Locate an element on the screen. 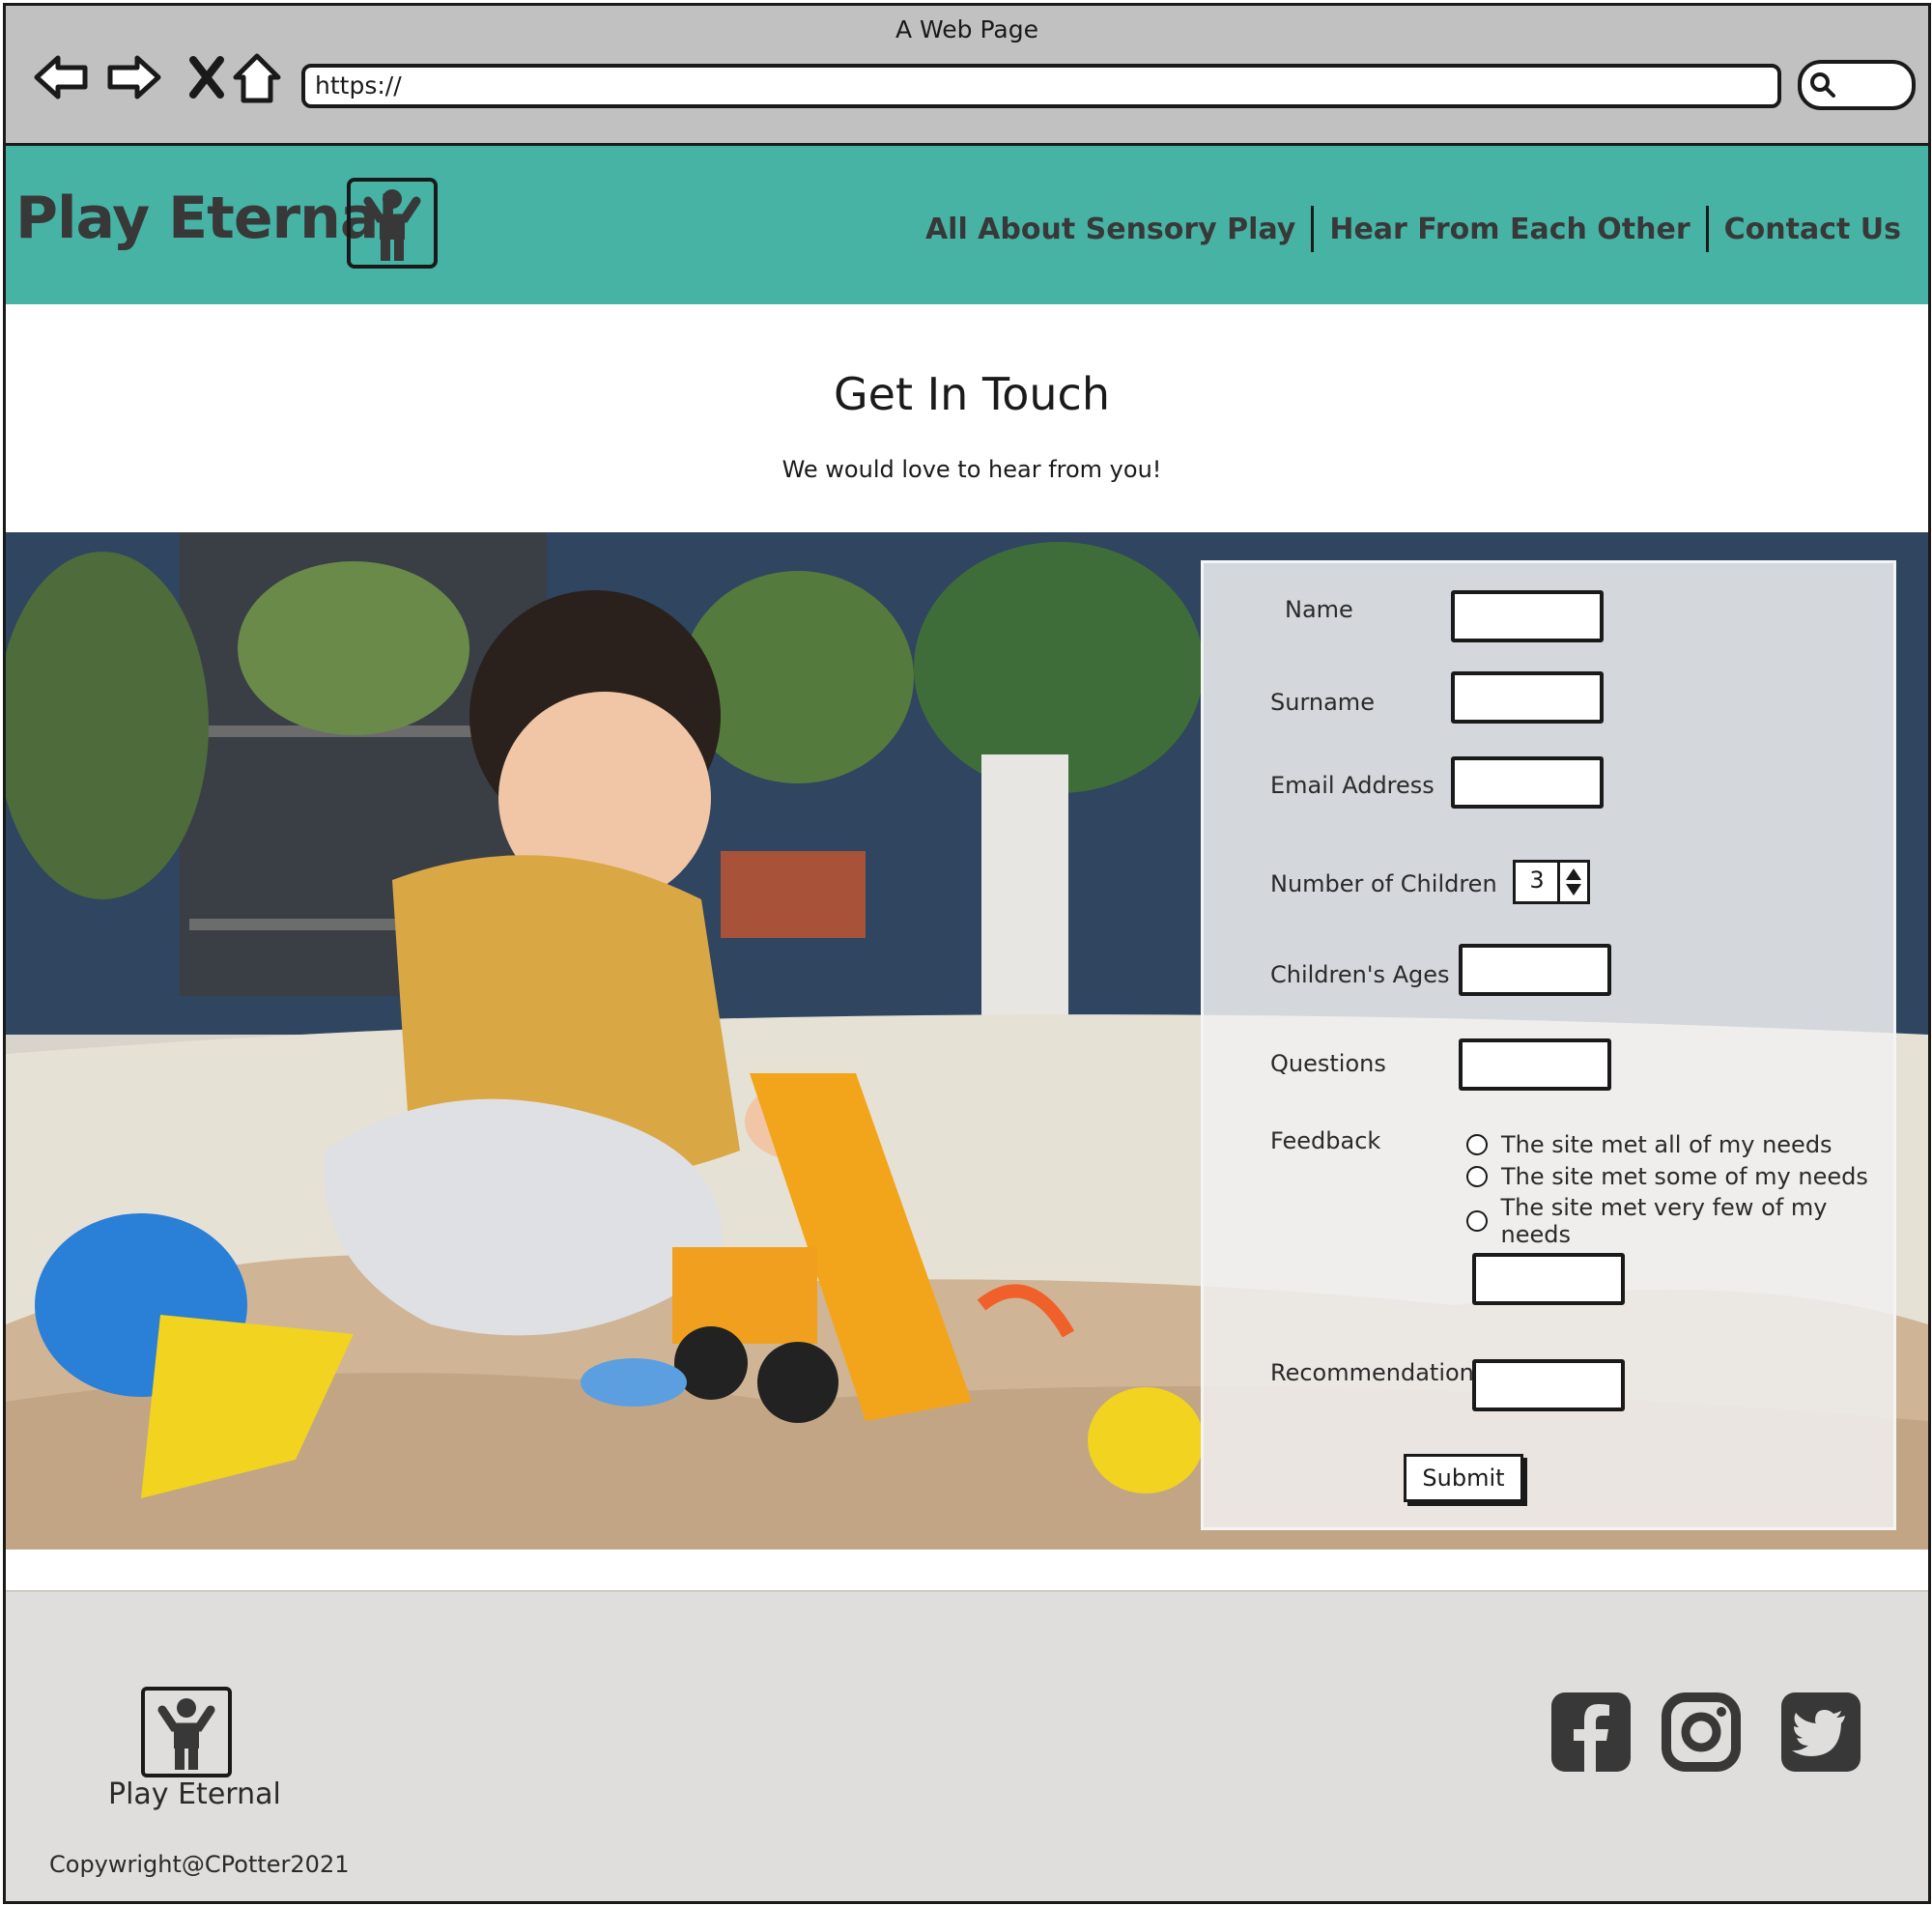 This screenshot has width=1932, height=1905. window-title: A Web Page is located at coordinates (967, 29).